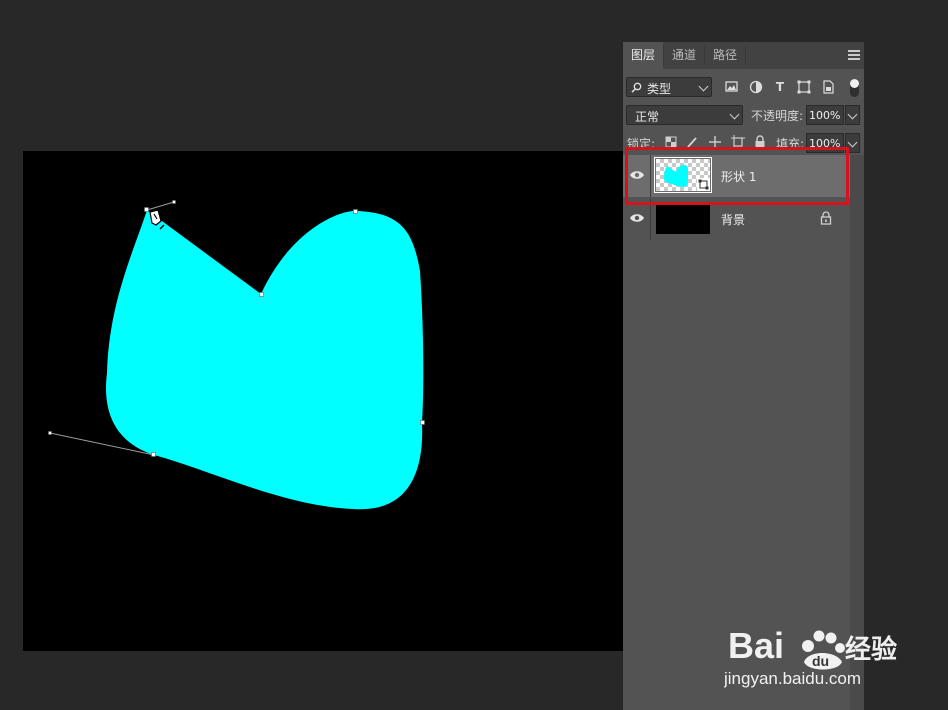  Describe the element at coordinates (828, 87) in the screenshot. I see `smart-object-filter-icon` at that location.